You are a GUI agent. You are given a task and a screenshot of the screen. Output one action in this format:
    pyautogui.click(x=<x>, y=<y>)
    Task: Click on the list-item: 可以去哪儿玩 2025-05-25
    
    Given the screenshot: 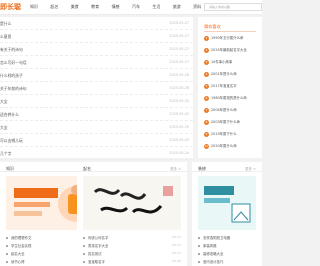 What is the action you would take?
    pyautogui.click(x=96, y=140)
    